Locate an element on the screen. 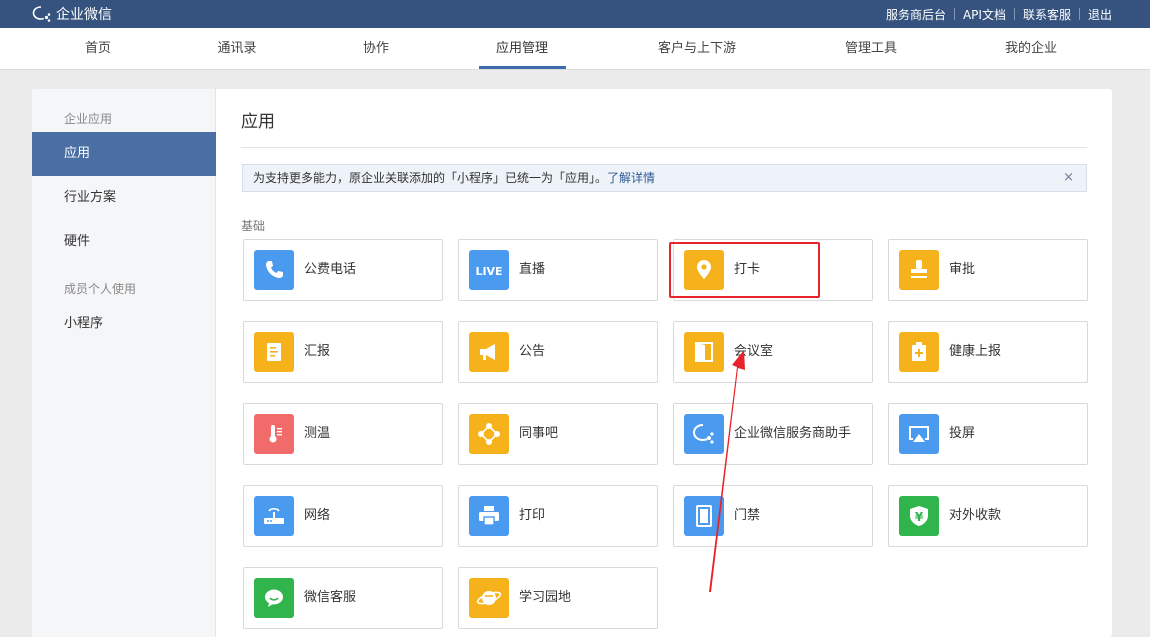 This screenshot has height=637, width=1150. app-card-label: 学习园地 is located at coordinates (545, 597).